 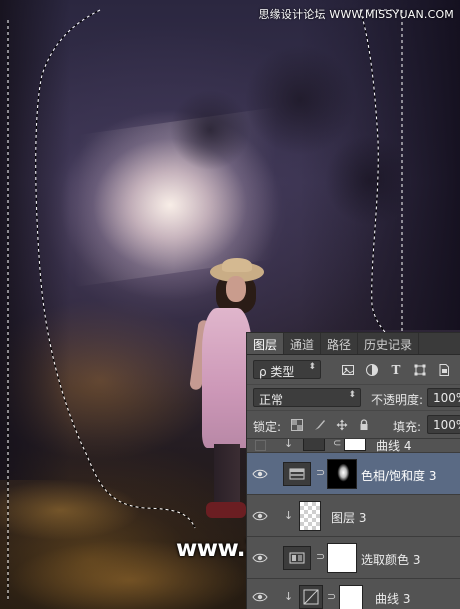 I want to click on opacity-input: 100%, so click(x=443, y=397).